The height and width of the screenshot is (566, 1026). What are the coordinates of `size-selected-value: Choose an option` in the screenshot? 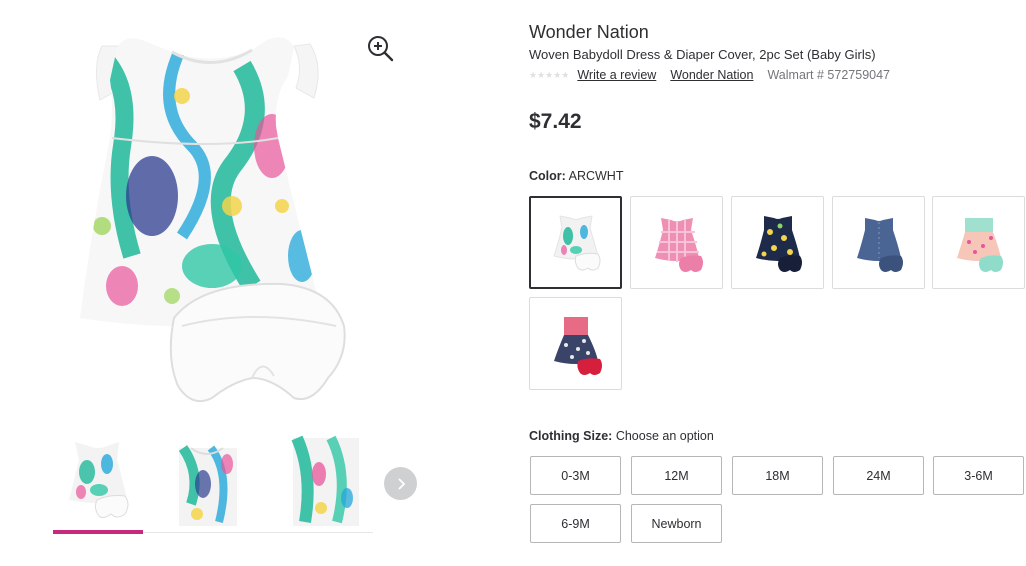 It's located at (664, 436).